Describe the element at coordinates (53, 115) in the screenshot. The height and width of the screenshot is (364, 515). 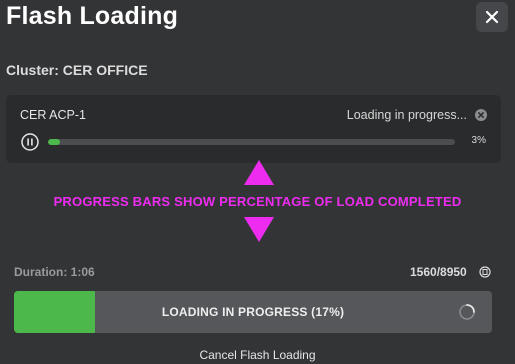
I see `device-name: CER ACP-1` at that location.